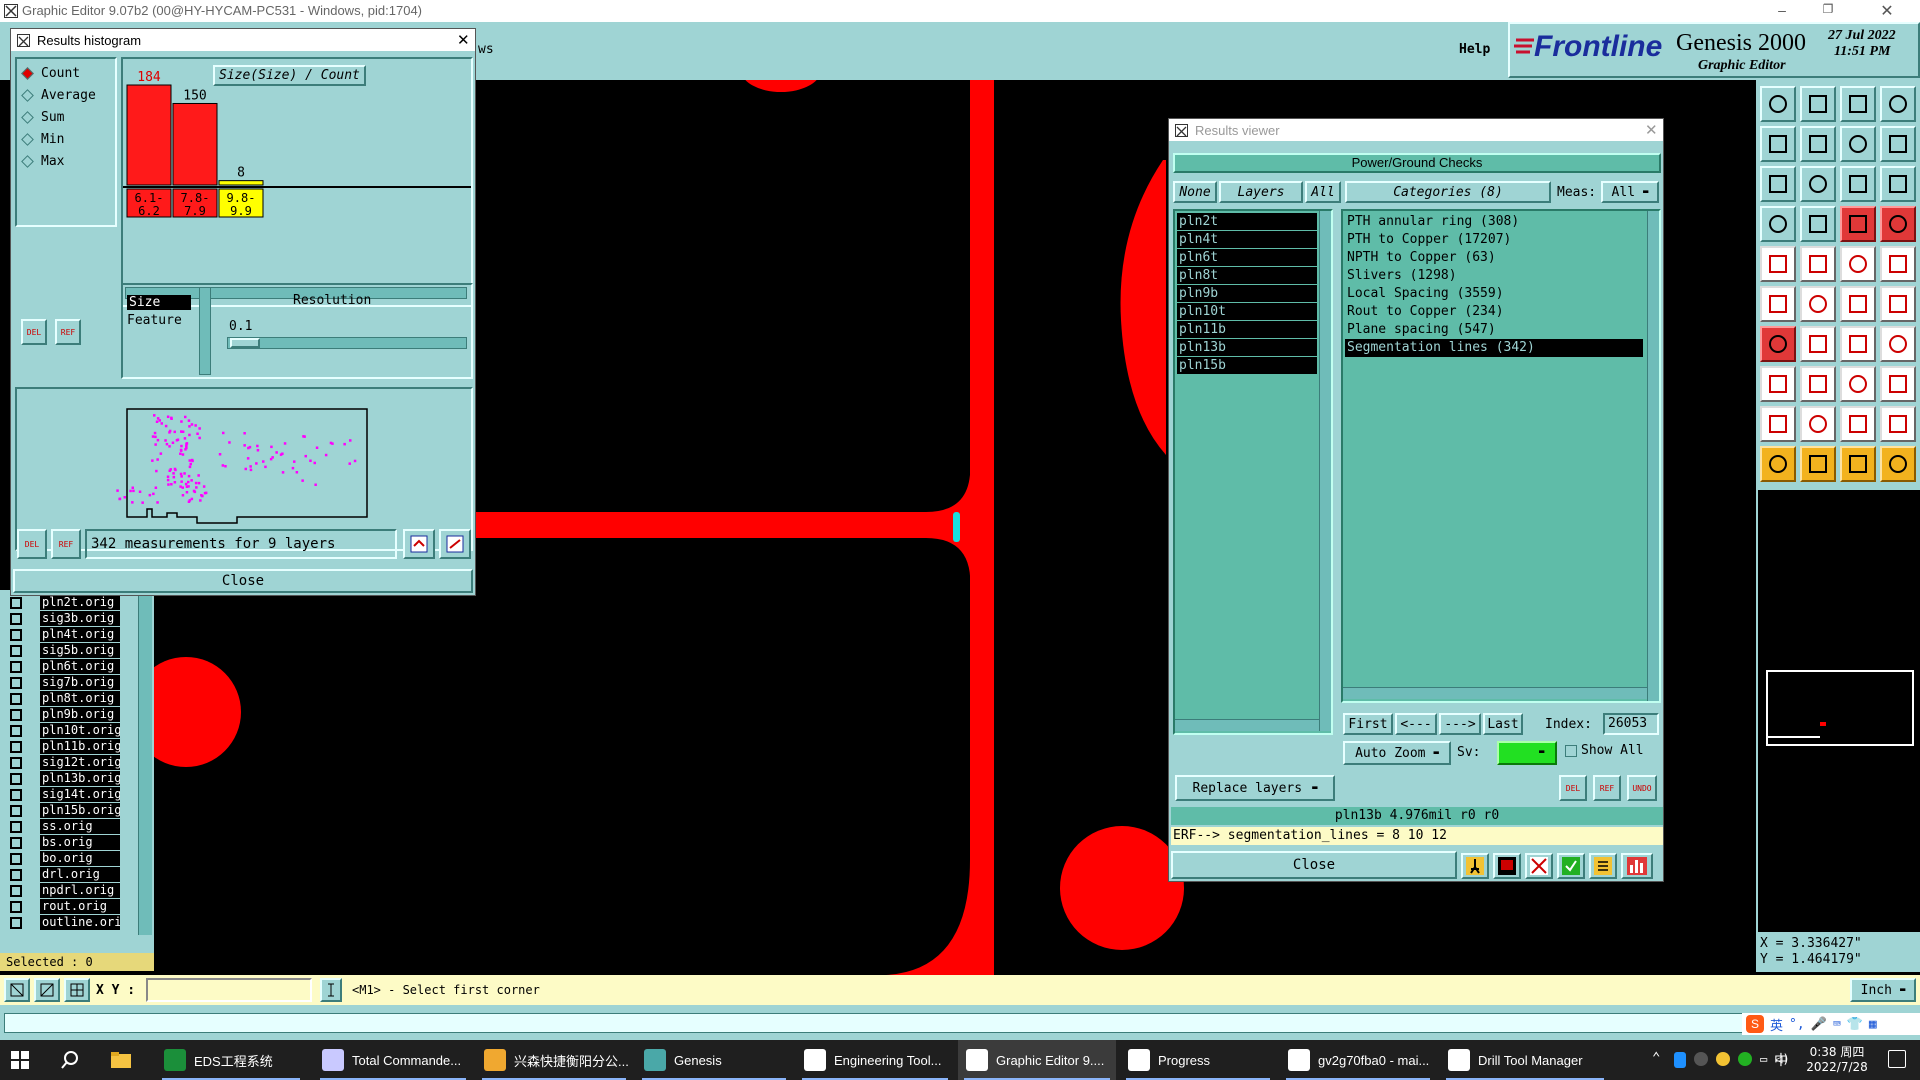  Describe the element at coordinates (1858, 104) in the screenshot. I see `toolbar-button-r1c3` at that location.